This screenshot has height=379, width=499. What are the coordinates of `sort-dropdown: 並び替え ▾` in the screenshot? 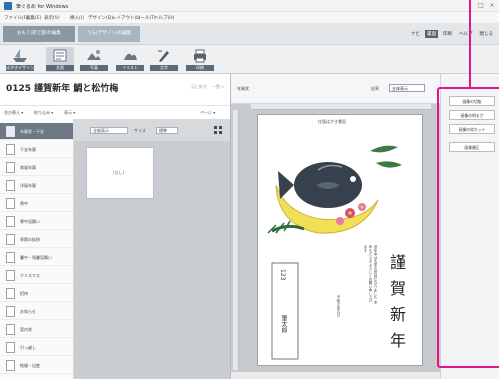 It's located at (13, 113).